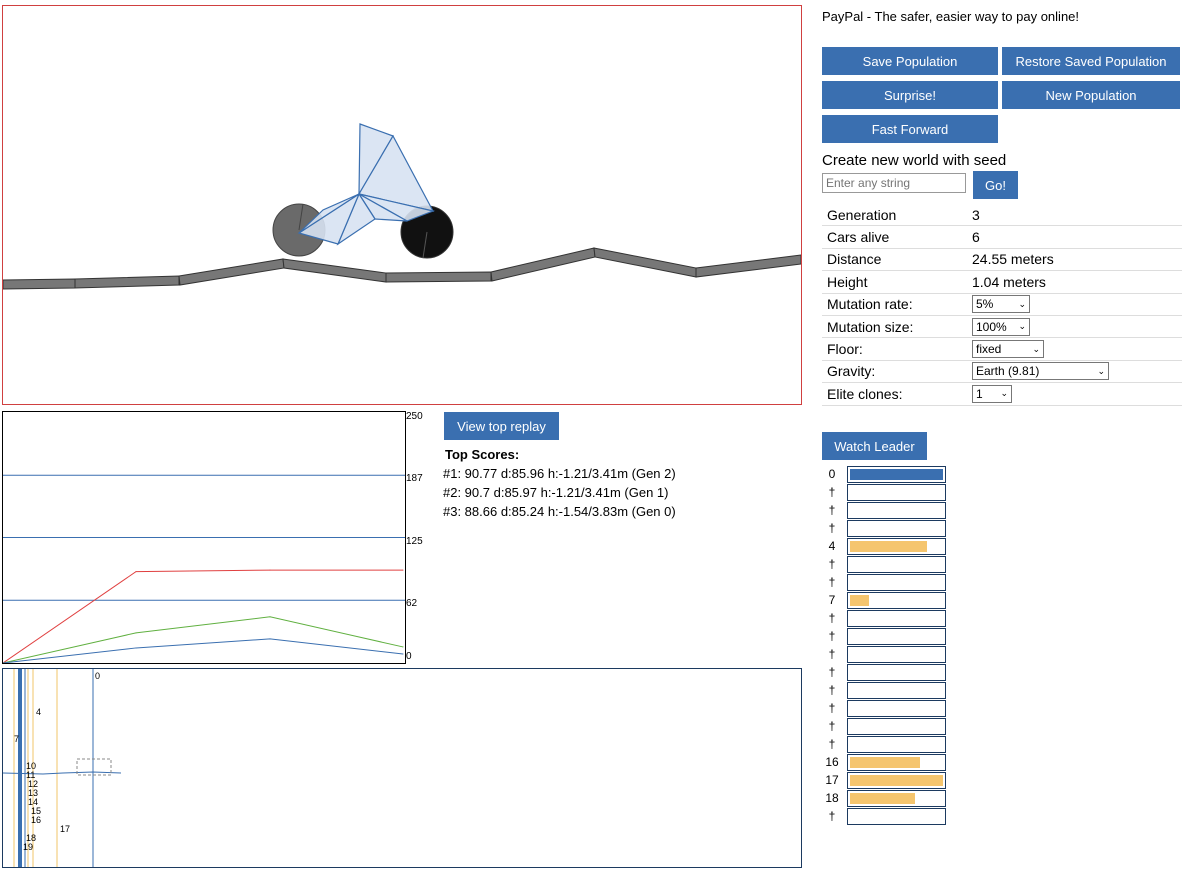 This screenshot has width=1197, height=880. What do you see at coordinates (203, 651) in the screenshot?
I see `graph-series-bottom` at bounding box center [203, 651].